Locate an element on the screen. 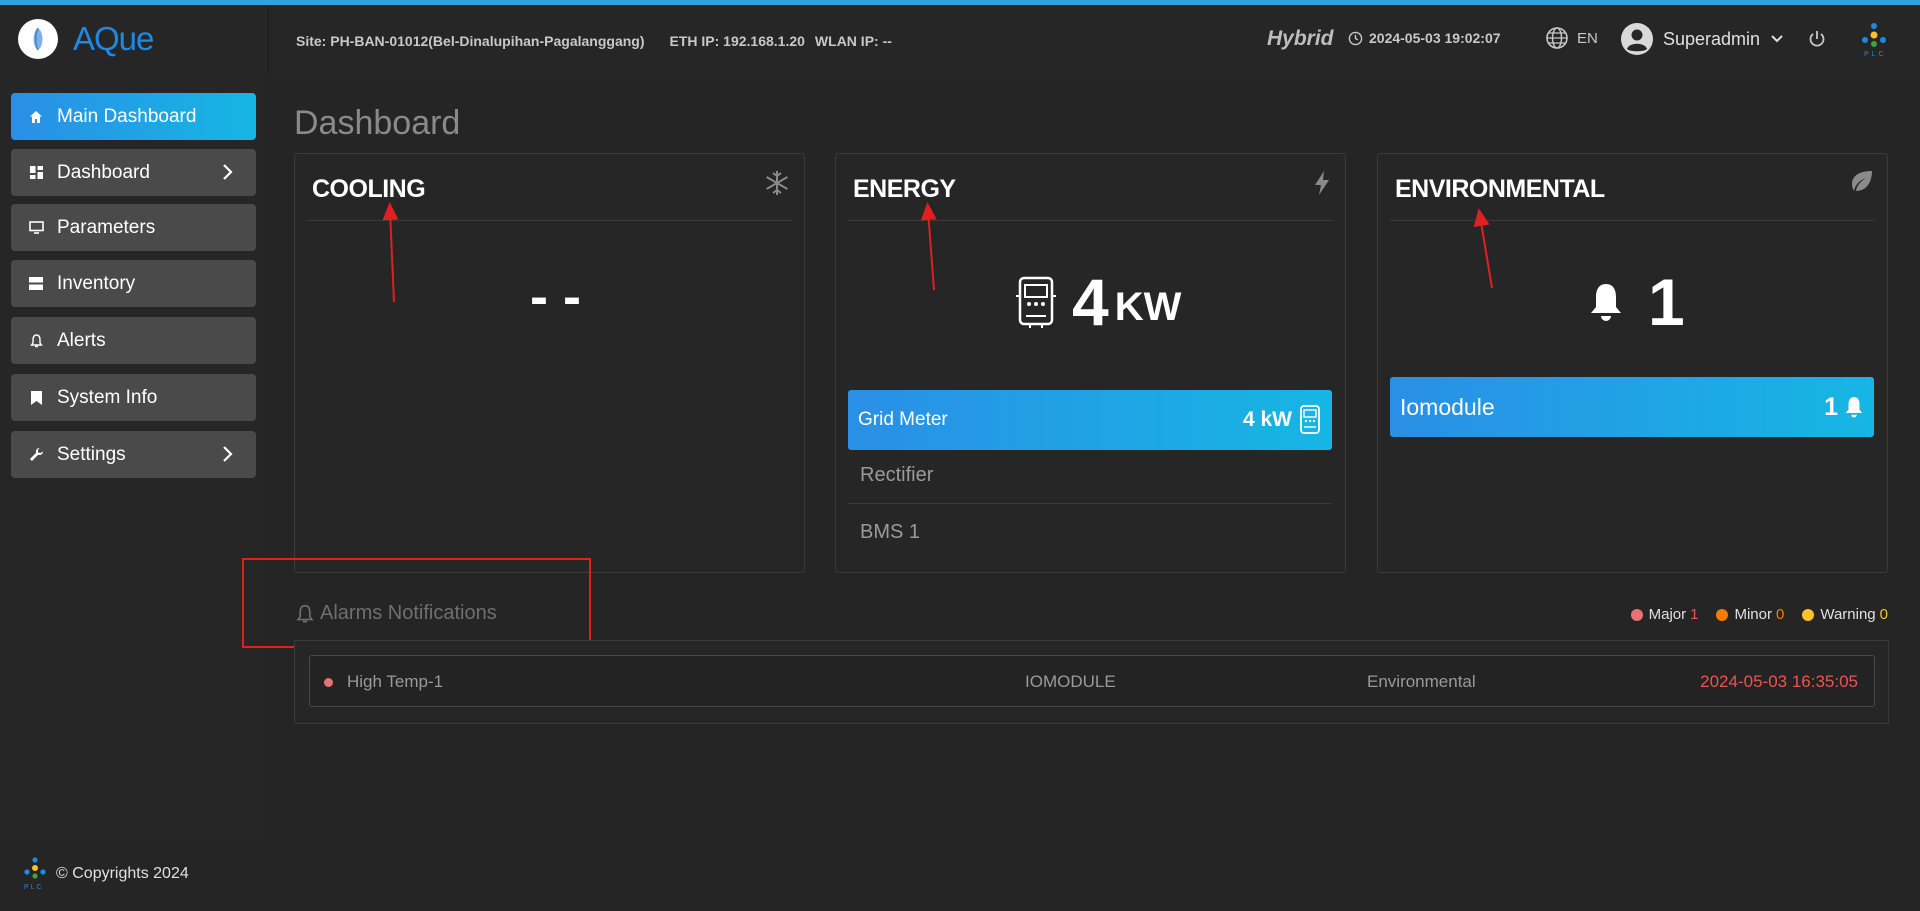  energy-value: 4 KW is located at coordinates (1098, 302).